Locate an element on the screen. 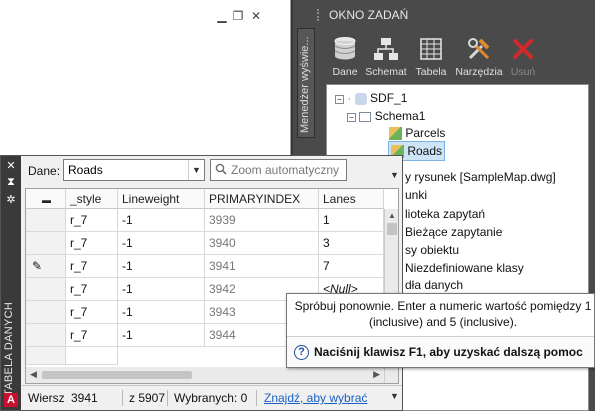 Image resolution: width=595 pixels, height=411 pixels. tree-item-query-library: lioteka zapytań is located at coordinates (445, 214).